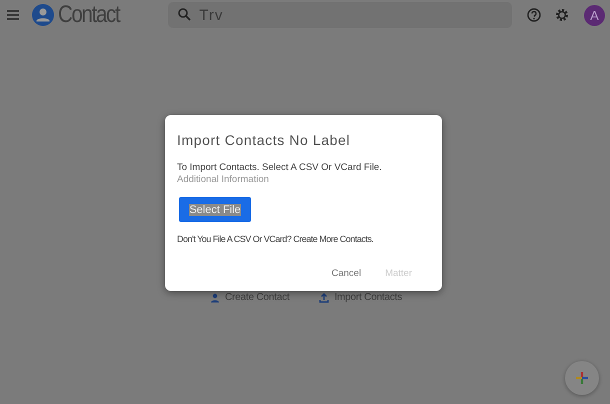 The image size is (610, 404). I want to click on select-file-button: Select File, so click(215, 209).